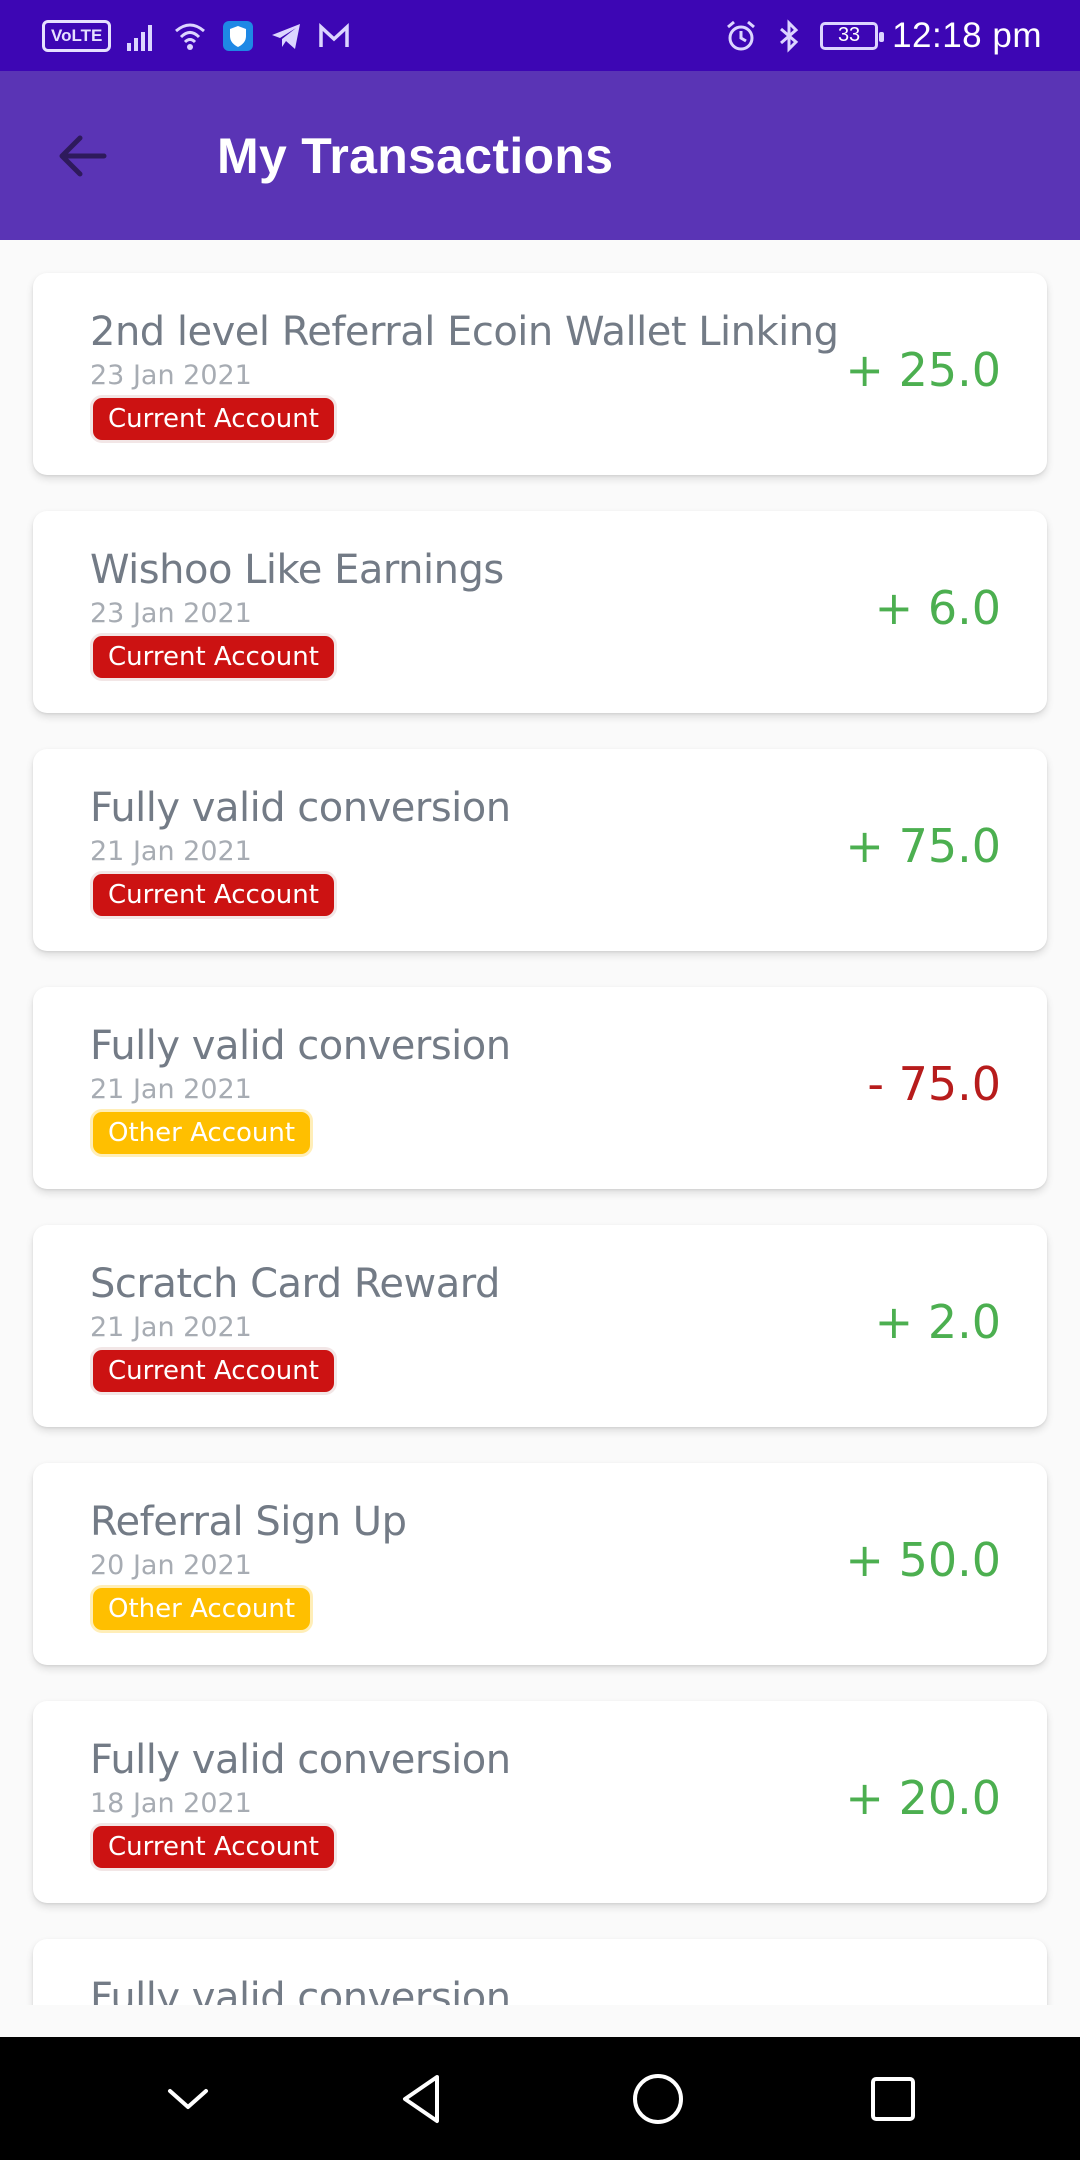 The width and height of the screenshot is (1080, 2160). I want to click on battery-icon: 33, so click(852, 35).